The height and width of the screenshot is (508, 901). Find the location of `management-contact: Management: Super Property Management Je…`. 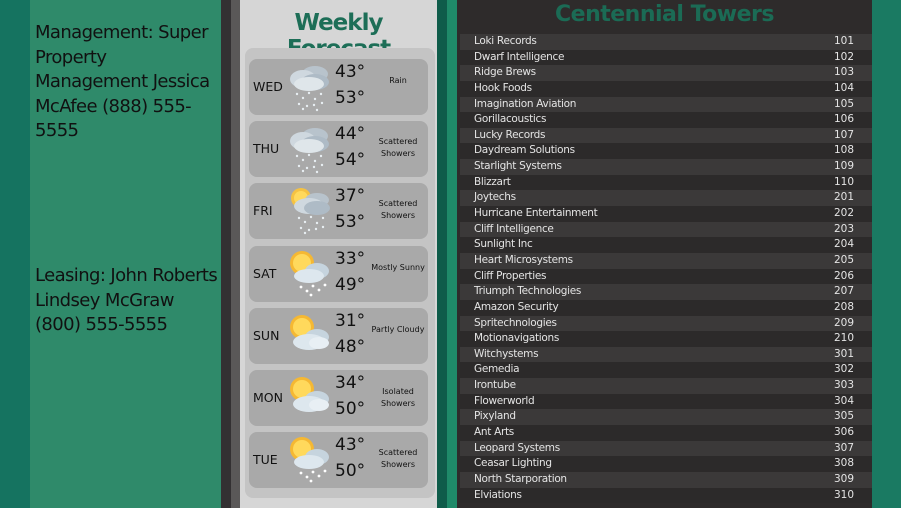

management-contact: Management: Super Property Management Je… is located at coordinates (122, 81).